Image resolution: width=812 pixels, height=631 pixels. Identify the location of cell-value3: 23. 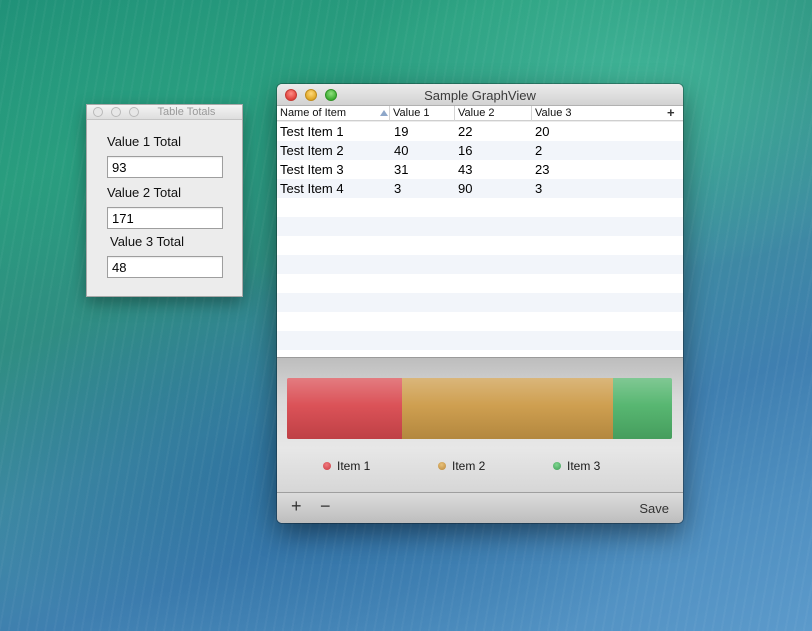
(542, 169).